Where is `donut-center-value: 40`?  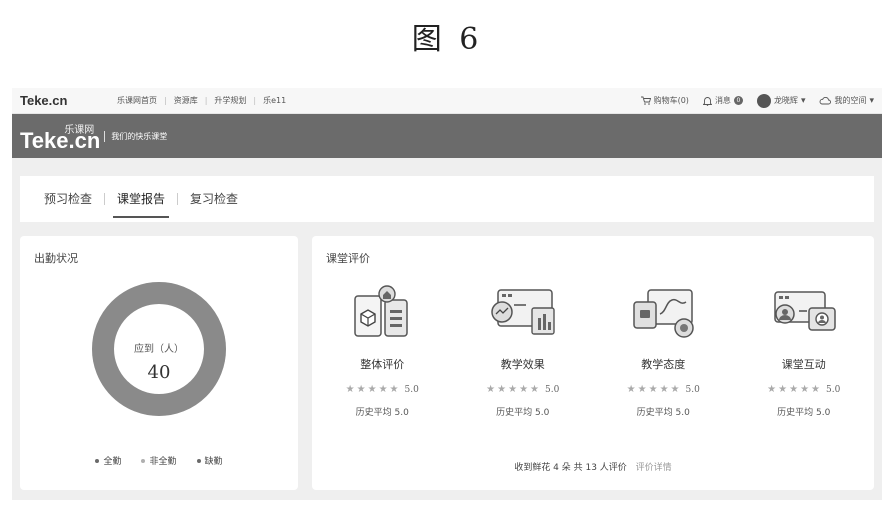
donut-center-value: 40 is located at coordinates (159, 372).